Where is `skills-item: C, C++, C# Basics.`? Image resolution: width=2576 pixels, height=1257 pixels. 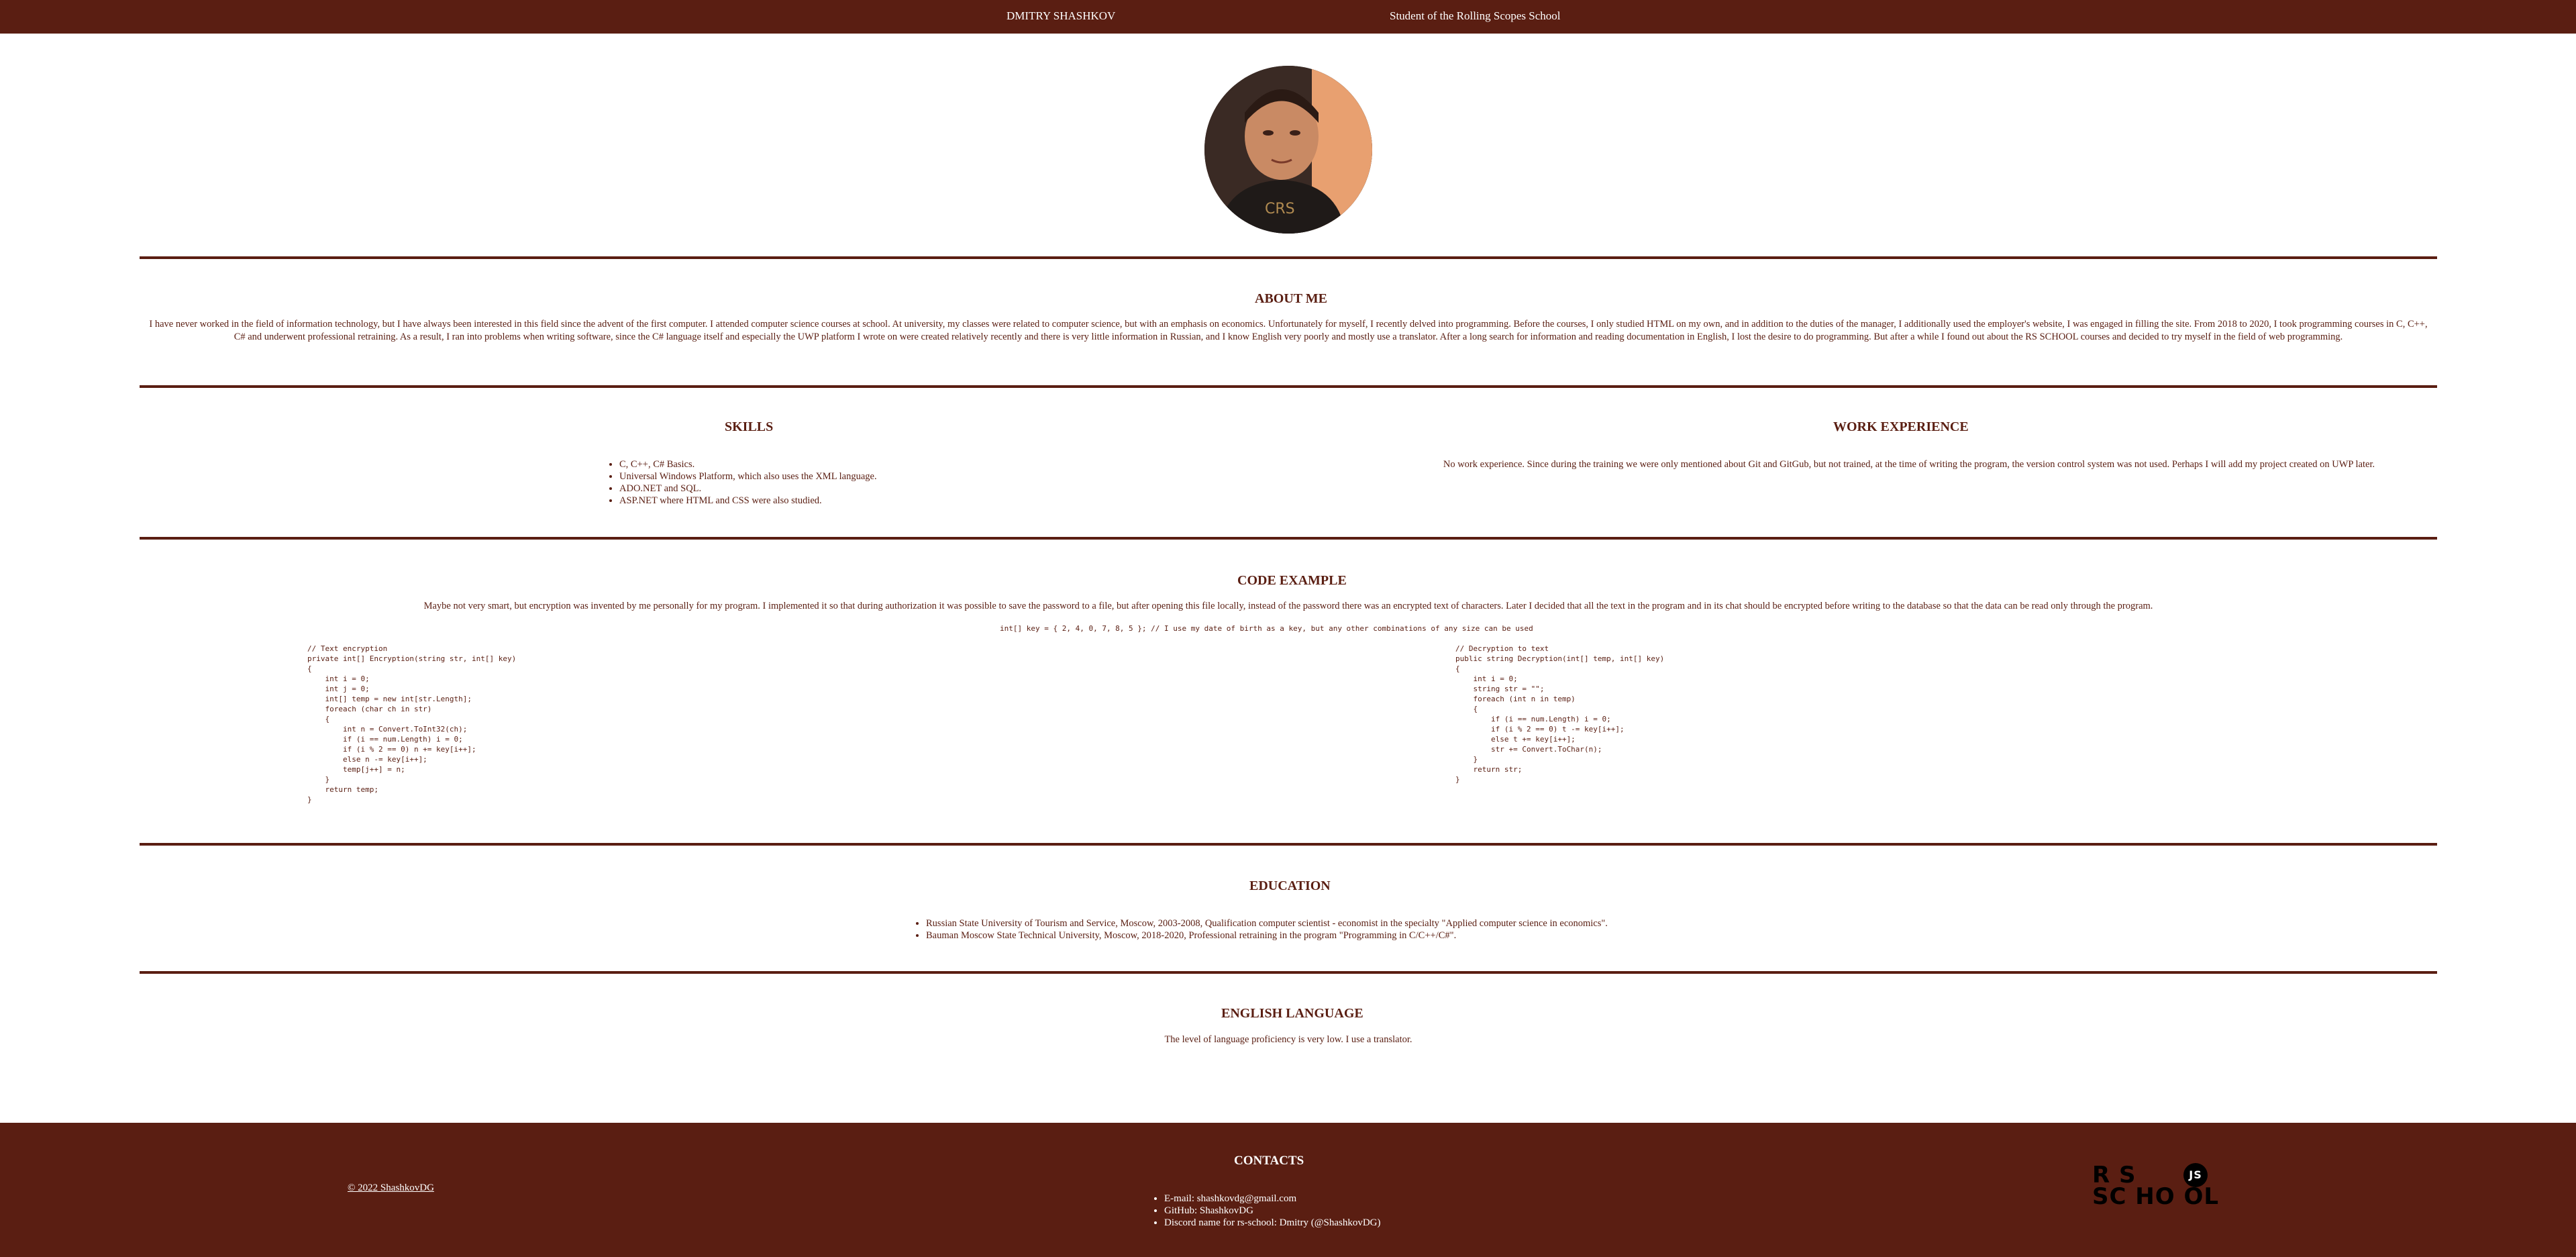 skills-item: C, C++, C# Basics. is located at coordinates (748, 464).